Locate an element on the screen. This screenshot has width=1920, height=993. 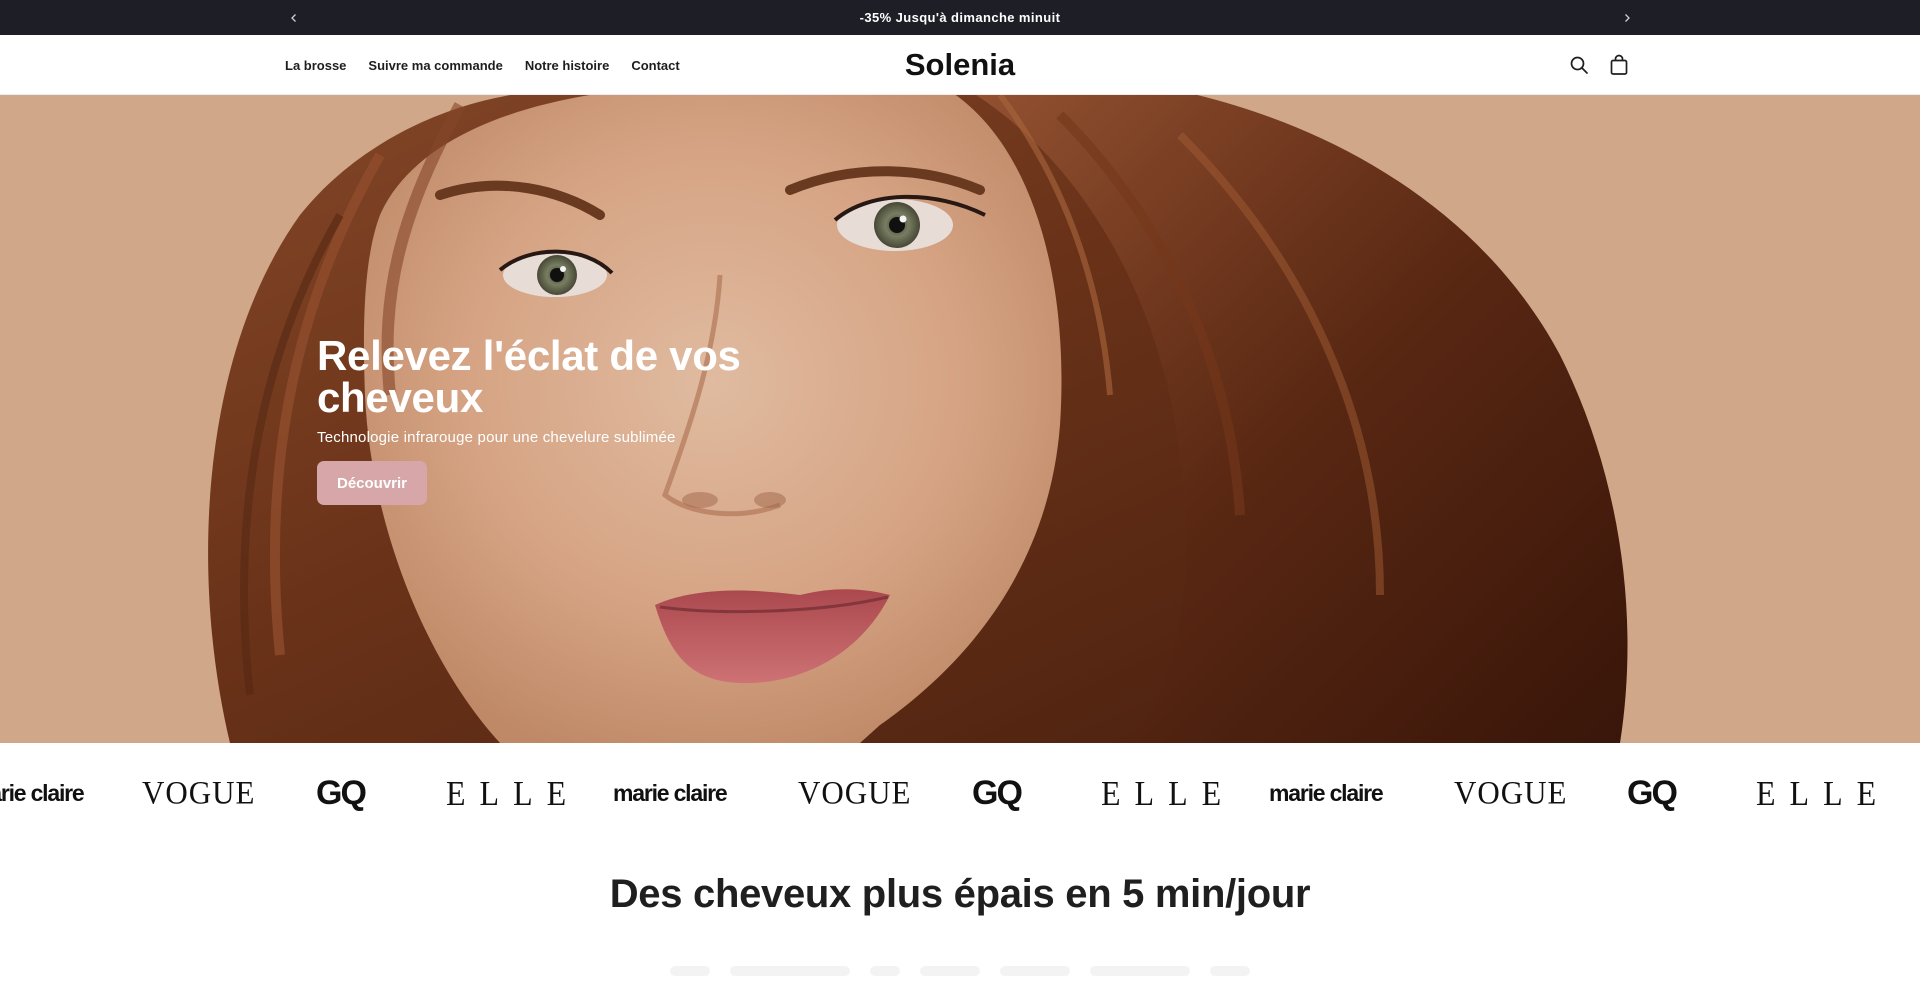
search-button is located at coordinates (1579, 65).